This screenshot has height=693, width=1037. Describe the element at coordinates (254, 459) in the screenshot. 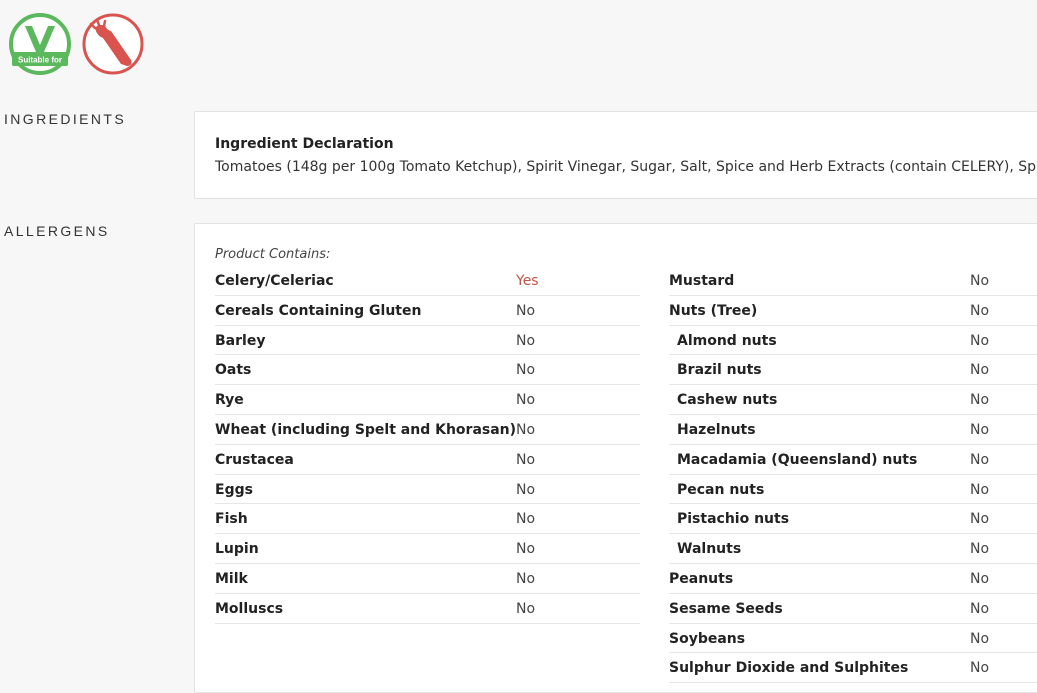

I see `allergen-name: Crustacea` at that location.